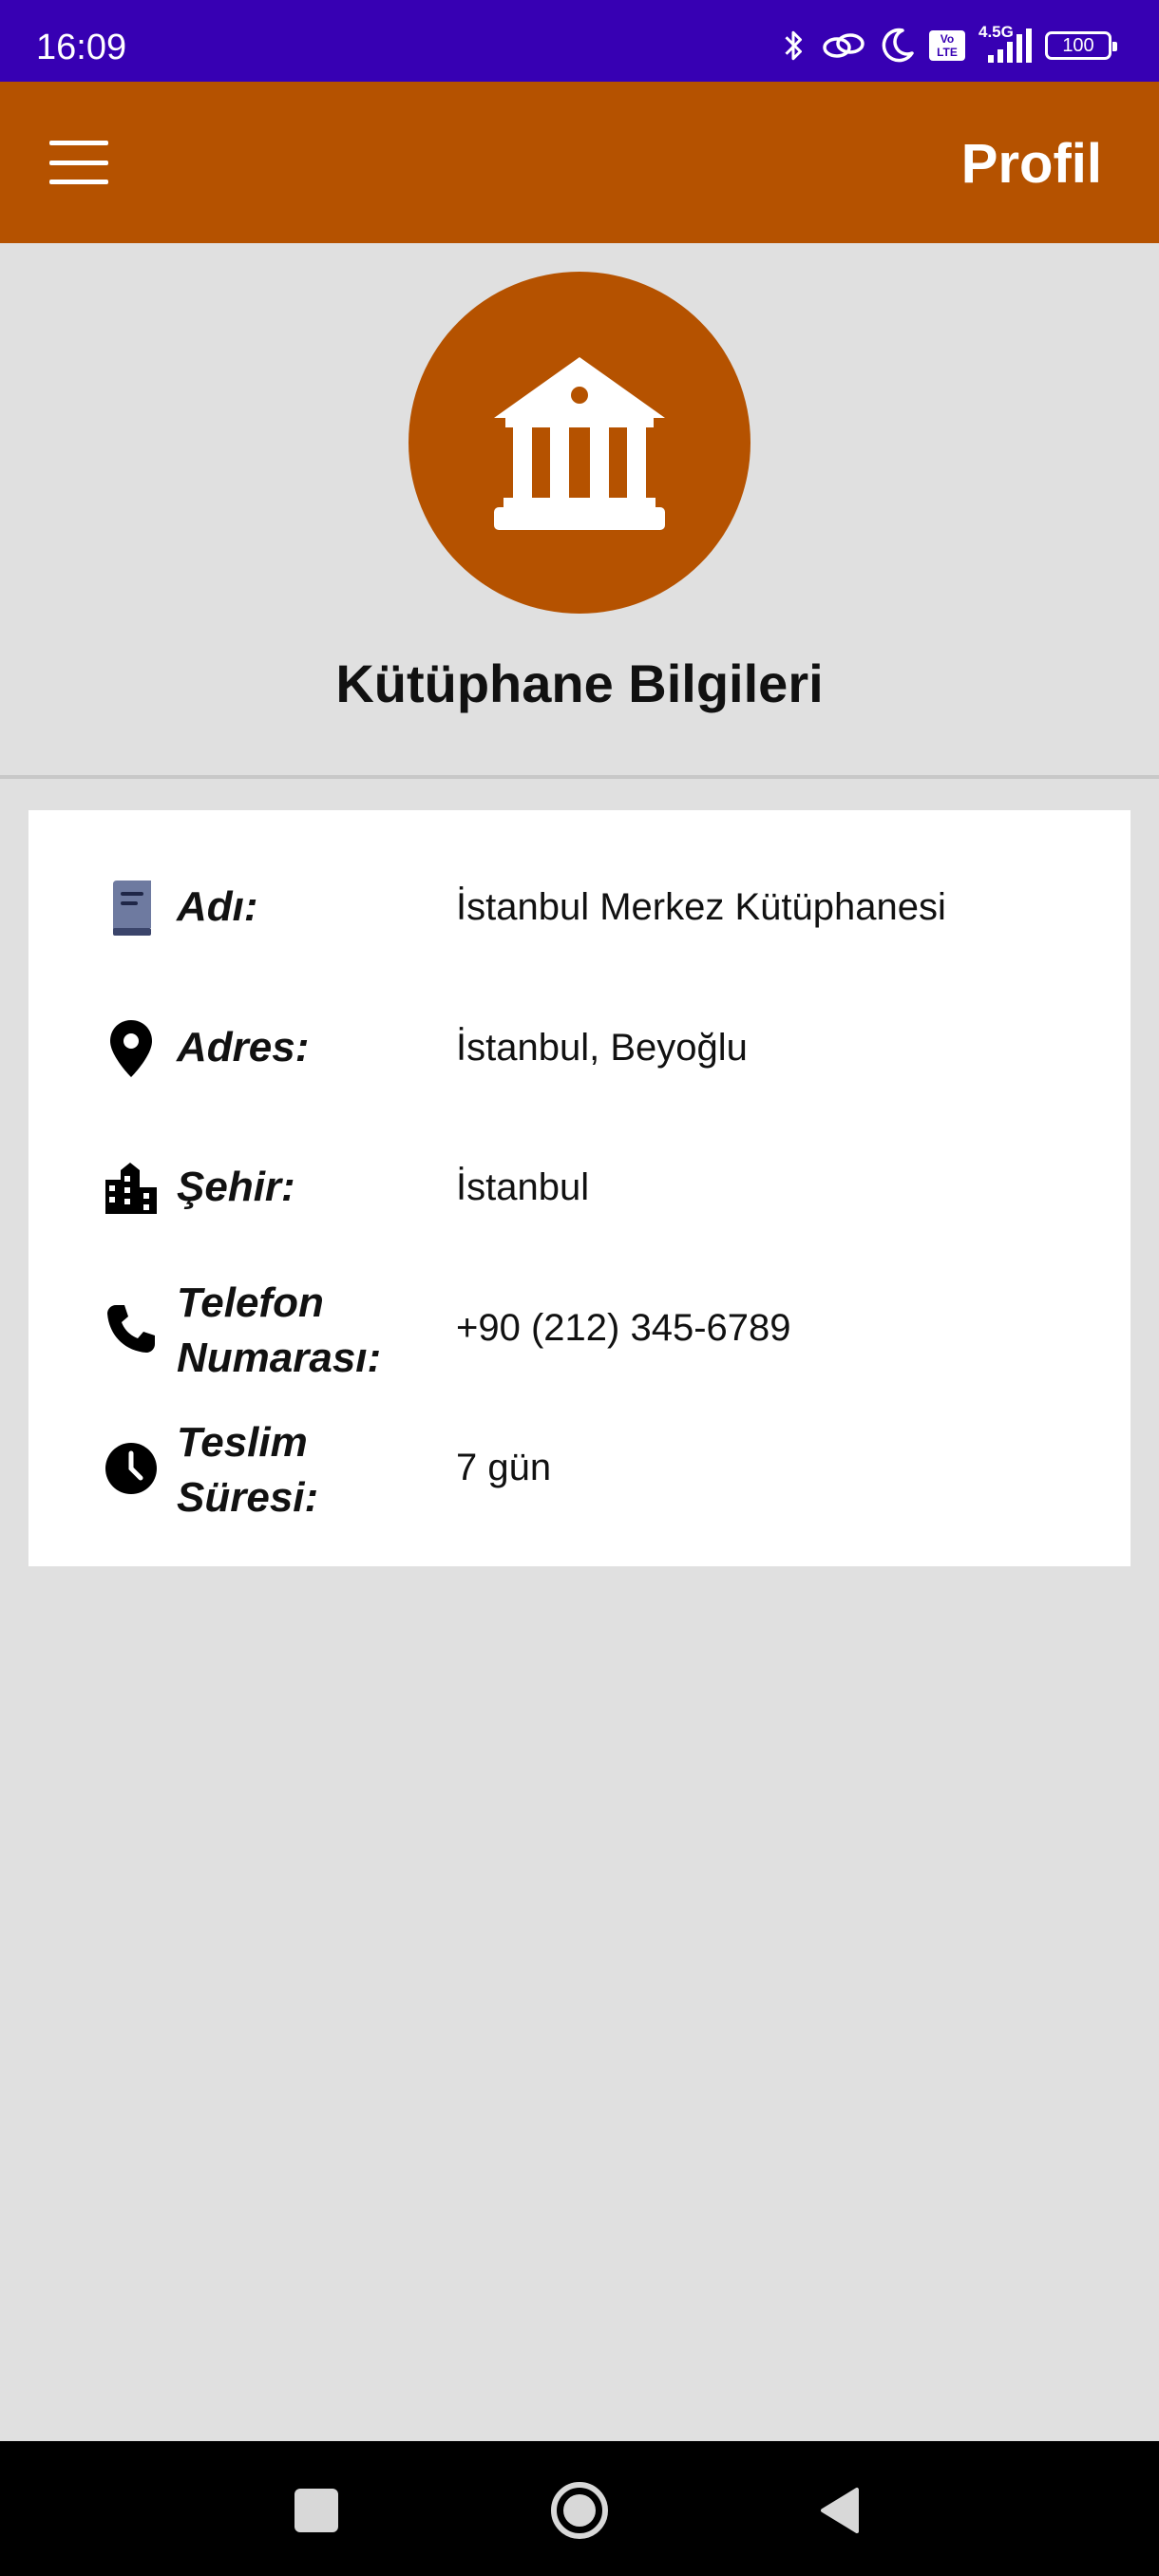 The height and width of the screenshot is (2576, 1159). What do you see at coordinates (316, 2510) in the screenshot?
I see `recent-apps-square-icon` at bounding box center [316, 2510].